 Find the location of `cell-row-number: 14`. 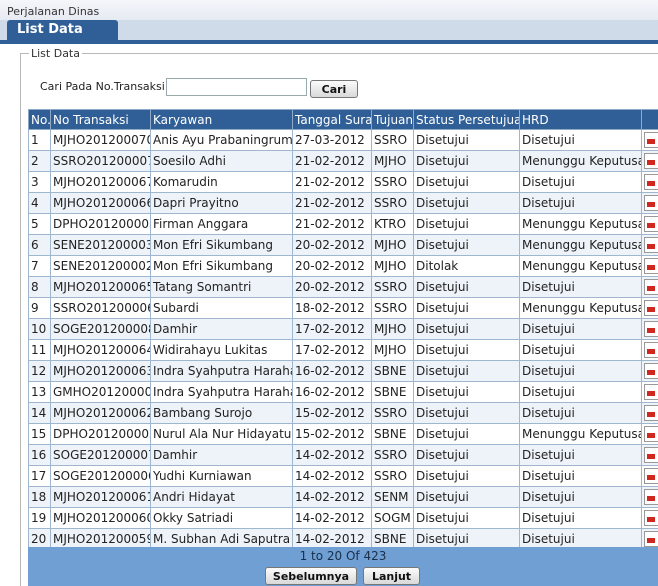

cell-row-number: 14 is located at coordinates (39, 413).